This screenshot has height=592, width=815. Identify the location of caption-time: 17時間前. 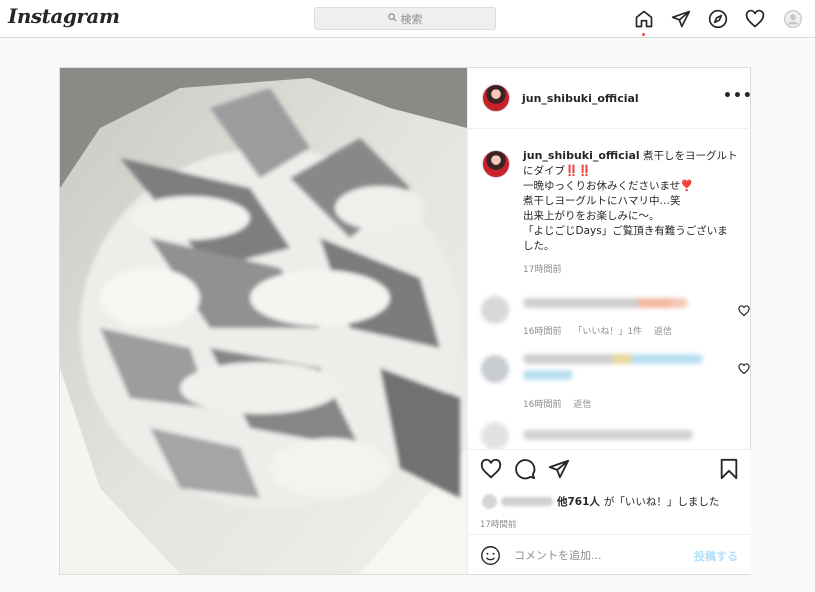
(542, 270).